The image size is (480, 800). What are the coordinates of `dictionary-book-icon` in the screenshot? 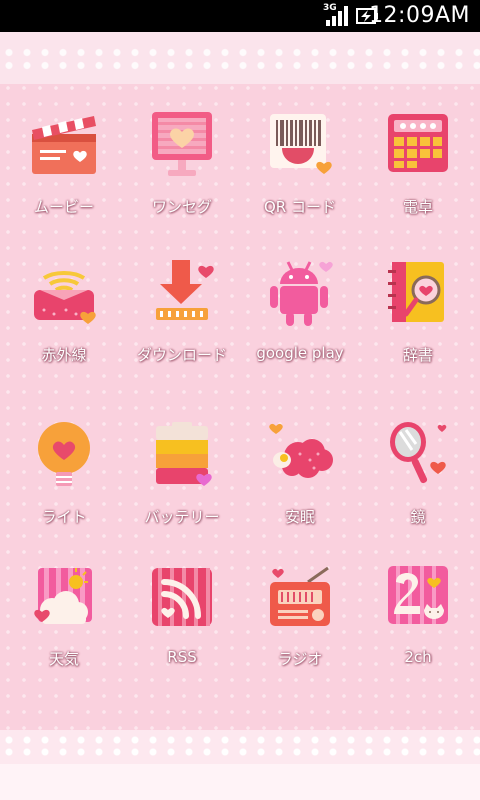 It's located at (416, 292).